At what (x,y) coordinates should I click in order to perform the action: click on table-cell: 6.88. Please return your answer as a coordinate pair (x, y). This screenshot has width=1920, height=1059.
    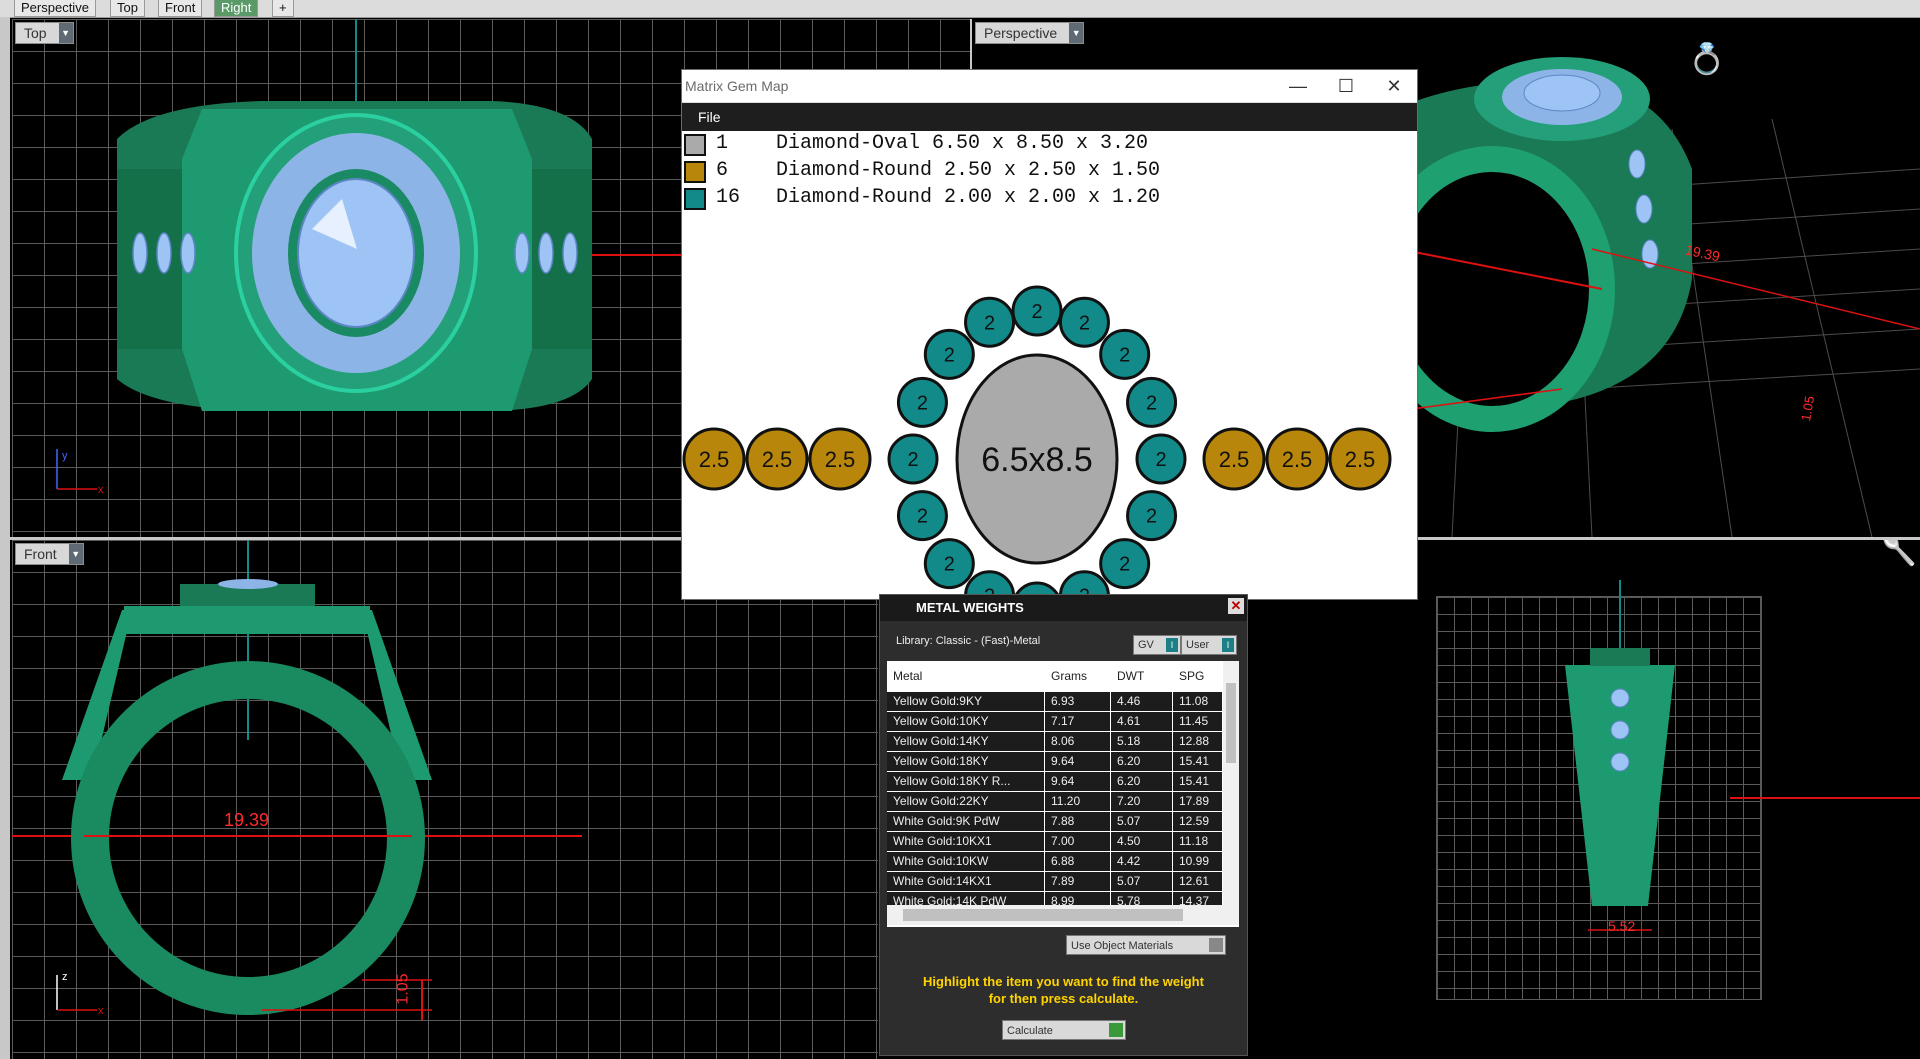
    Looking at the image, I should click on (1078, 861).